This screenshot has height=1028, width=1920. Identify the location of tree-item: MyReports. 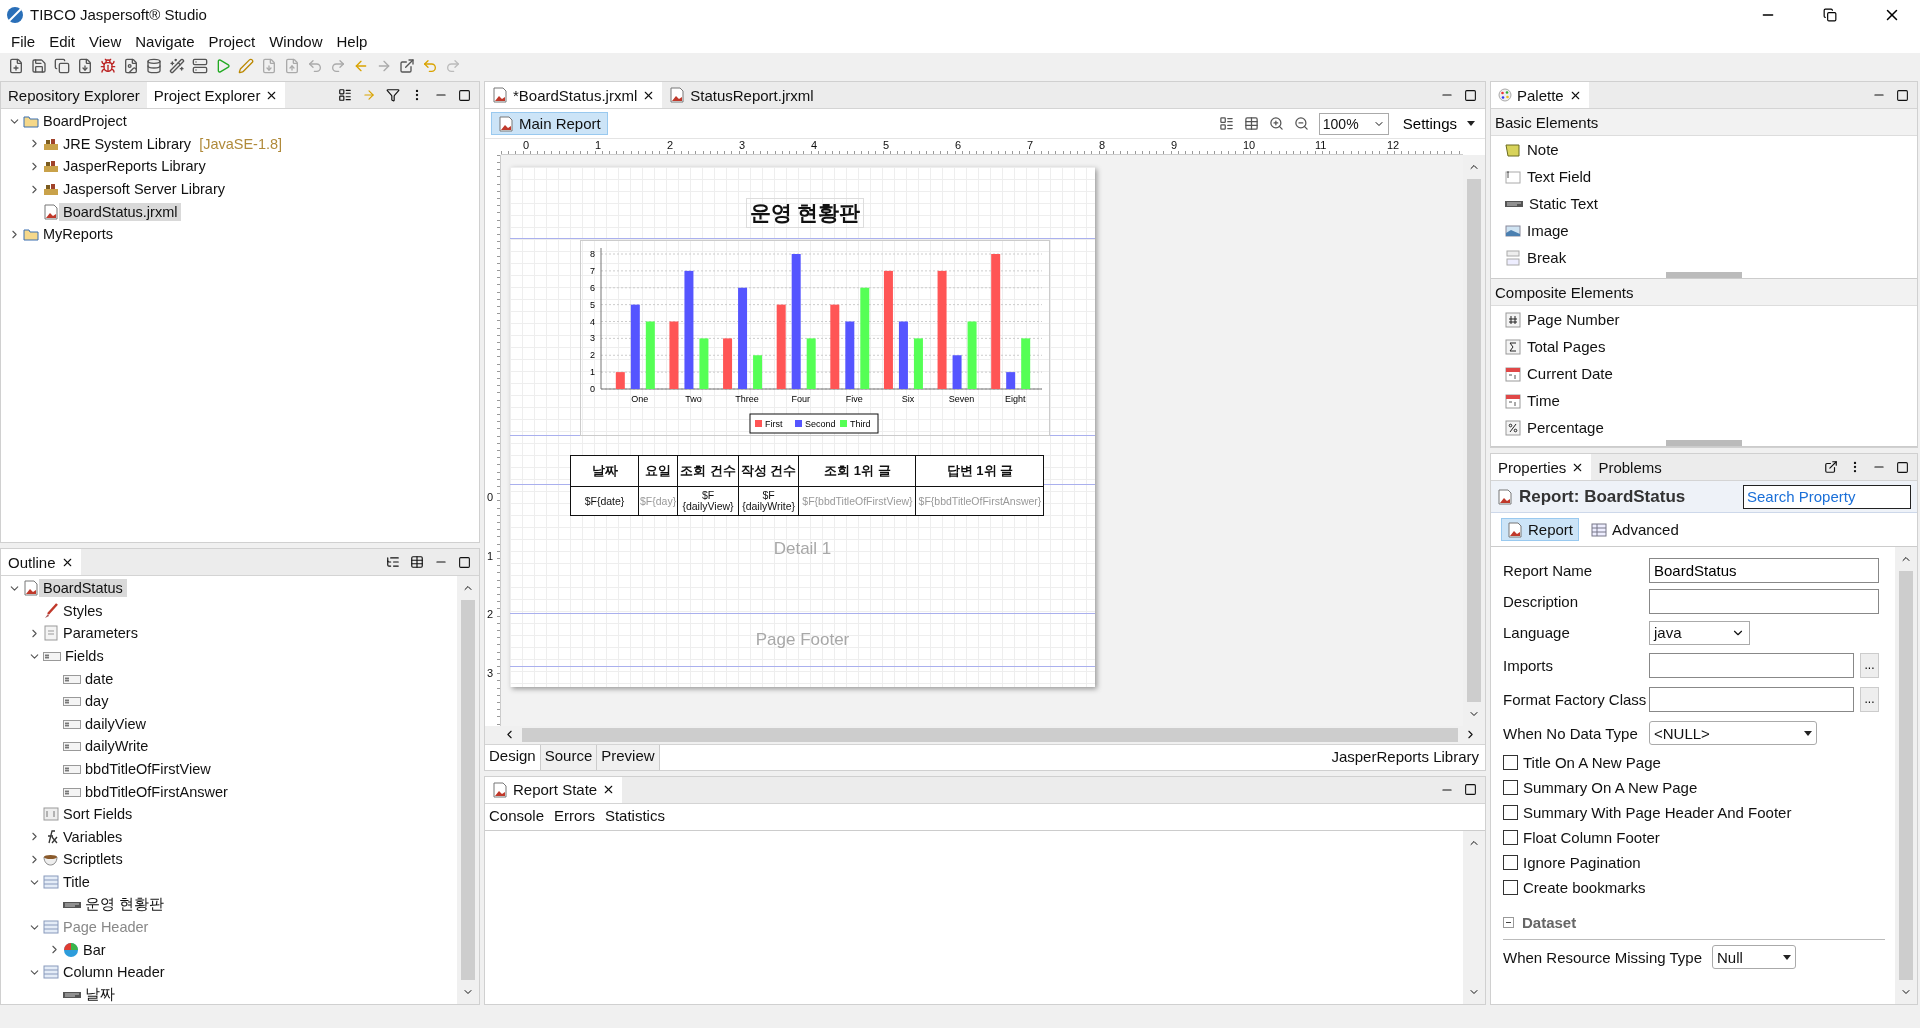
(78, 234).